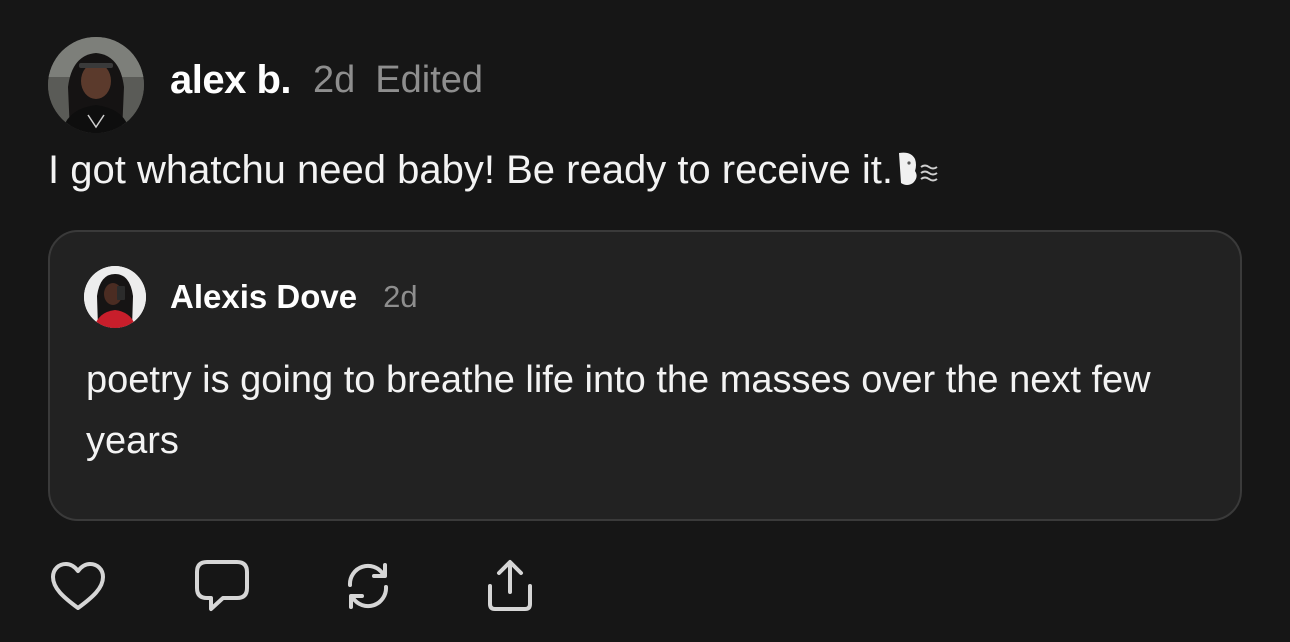 The height and width of the screenshot is (642, 1290). I want to click on like-button, so click(78, 586).